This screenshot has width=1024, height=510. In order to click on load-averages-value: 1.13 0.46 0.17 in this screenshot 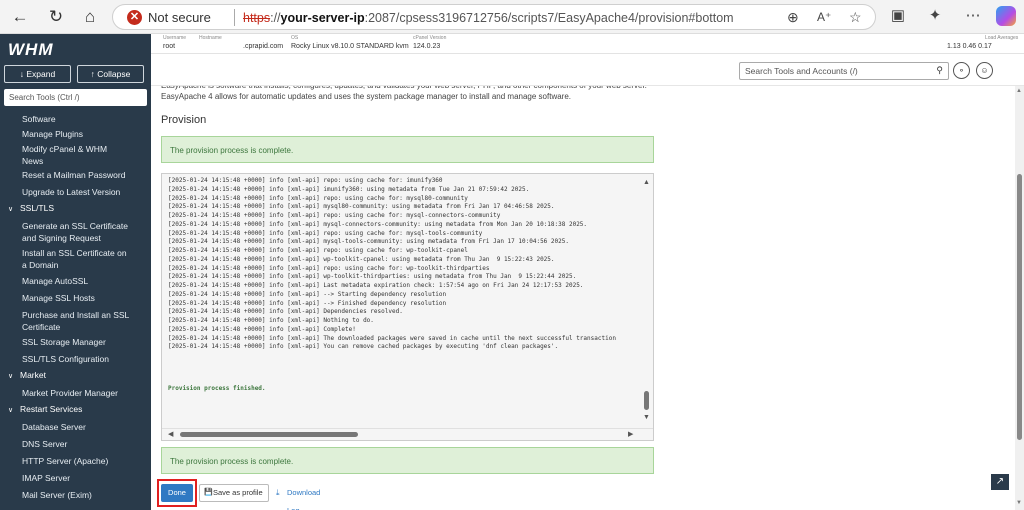, I will do `click(969, 46)`.